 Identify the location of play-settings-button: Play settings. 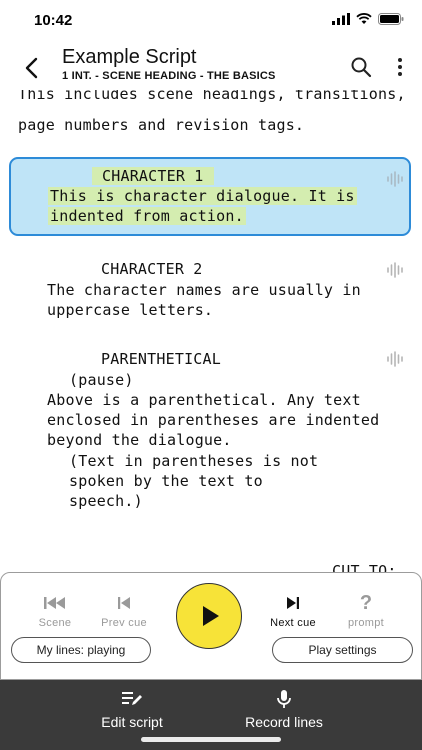
(342, 650).